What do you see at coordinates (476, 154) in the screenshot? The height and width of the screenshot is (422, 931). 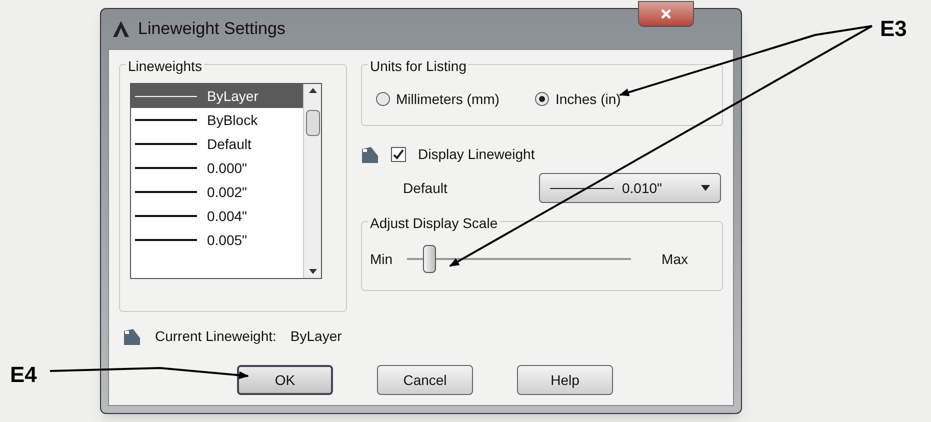 I see `checkbox-label: Display Lineweight` at bounding box center [476, 154].